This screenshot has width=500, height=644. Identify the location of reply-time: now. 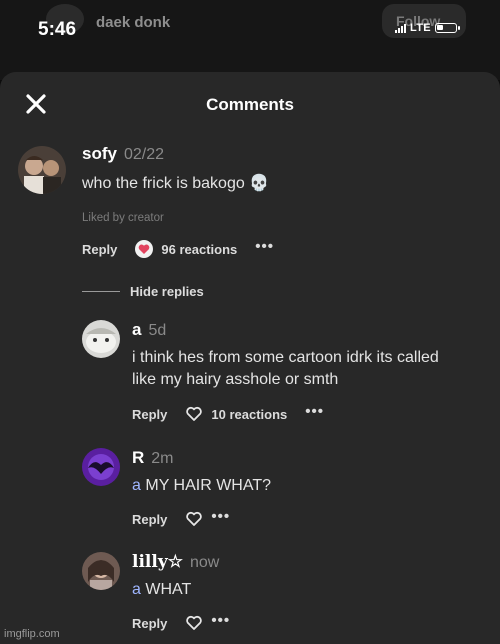
(204, 562).